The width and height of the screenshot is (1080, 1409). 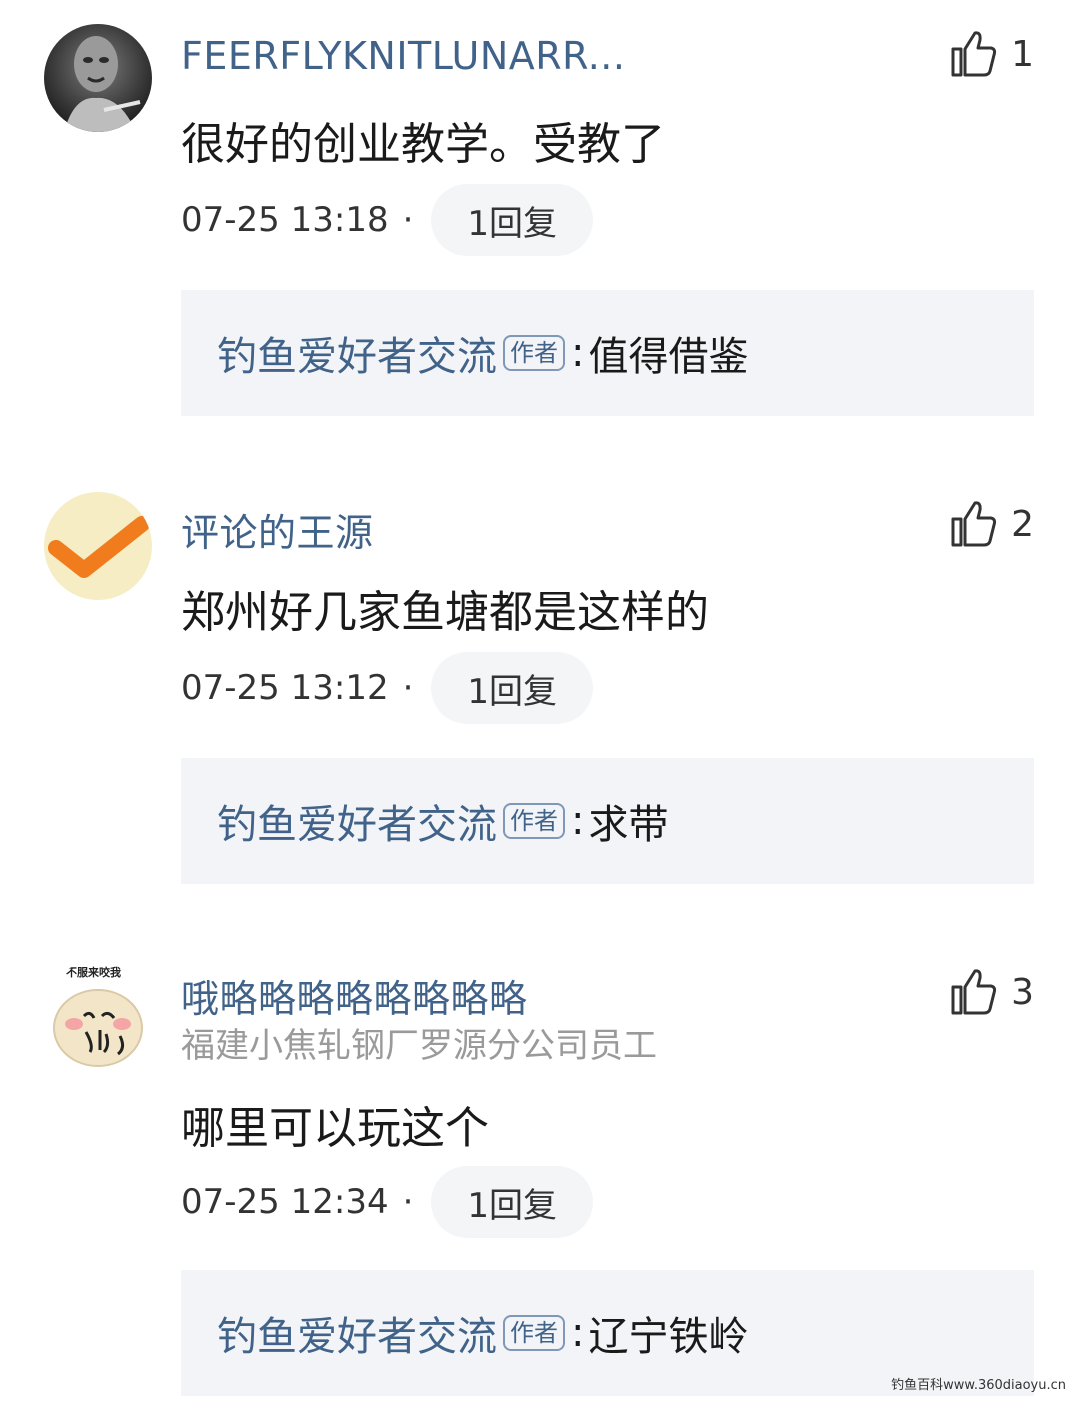 What do you see at coordinates (354, 995) in the screenshot?
I see `username: 哦略略略略略略略略` at bounding box center [354, 995].